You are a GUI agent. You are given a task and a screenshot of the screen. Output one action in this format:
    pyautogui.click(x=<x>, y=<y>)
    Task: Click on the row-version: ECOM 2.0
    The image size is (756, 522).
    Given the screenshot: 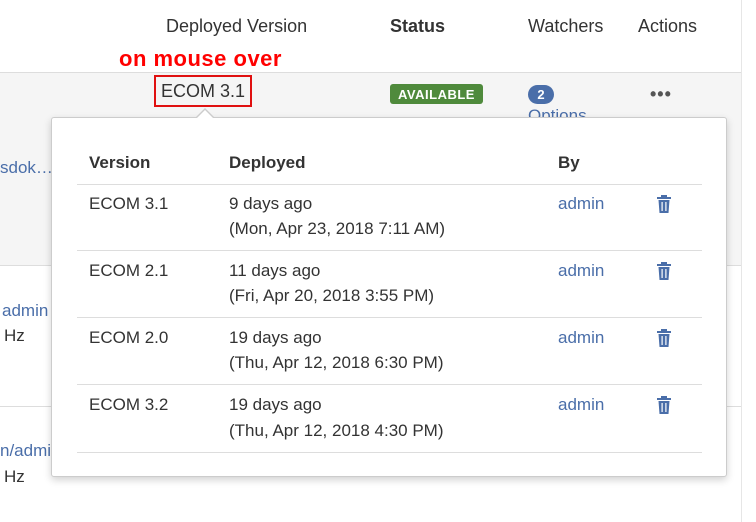 What is the action you would take?
    pyautogui.click(x=129, y=337)
    